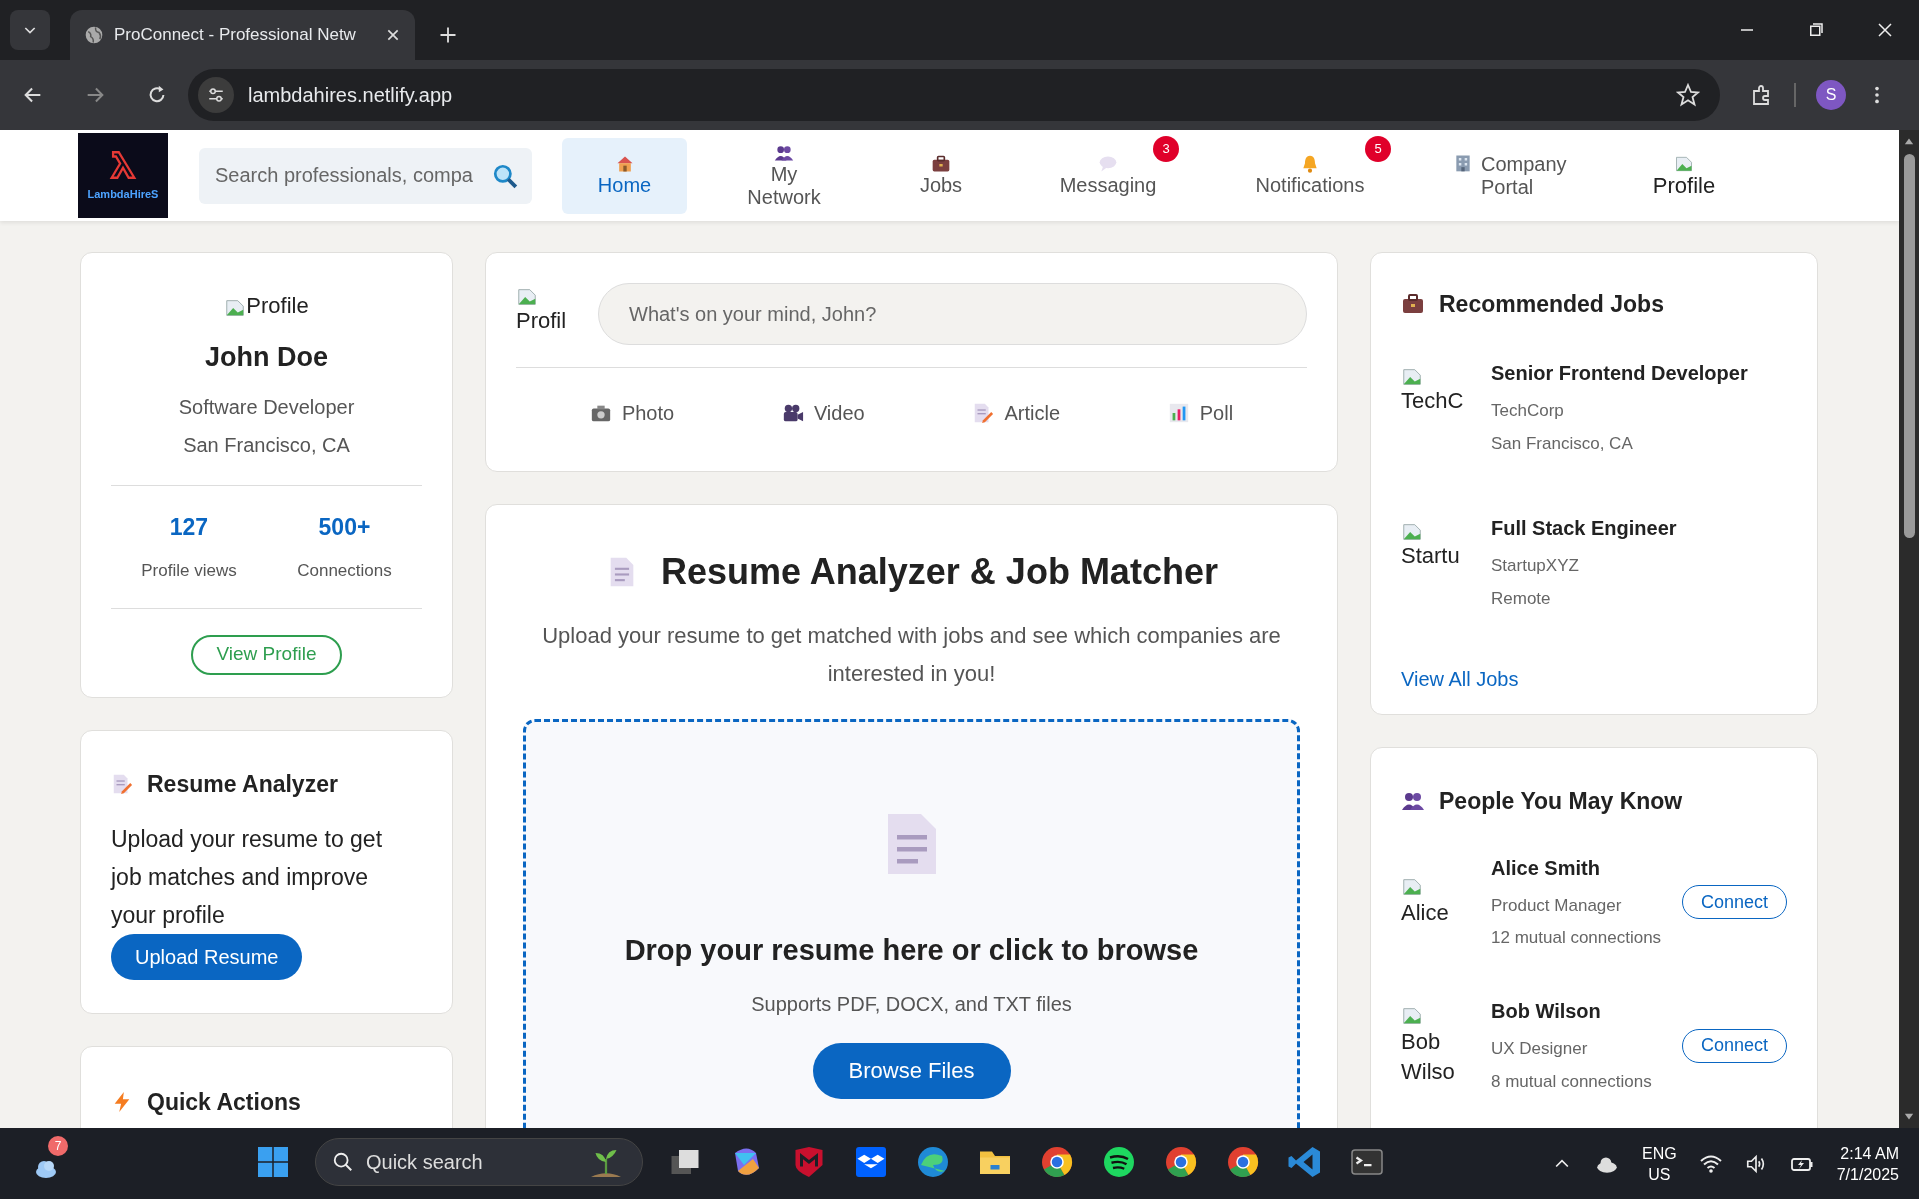 This screenshot has width=1919, height=1199. What do you see at coordinates (1108, 164) in the screenshot?
I see `speech-bubble-icon` at bounding box center [1108, 164].